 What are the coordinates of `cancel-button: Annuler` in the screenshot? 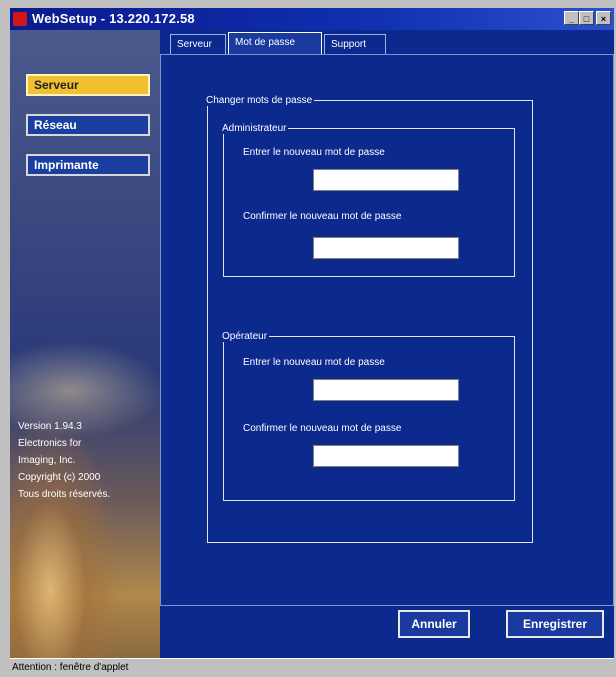 It's located at (434, 624).